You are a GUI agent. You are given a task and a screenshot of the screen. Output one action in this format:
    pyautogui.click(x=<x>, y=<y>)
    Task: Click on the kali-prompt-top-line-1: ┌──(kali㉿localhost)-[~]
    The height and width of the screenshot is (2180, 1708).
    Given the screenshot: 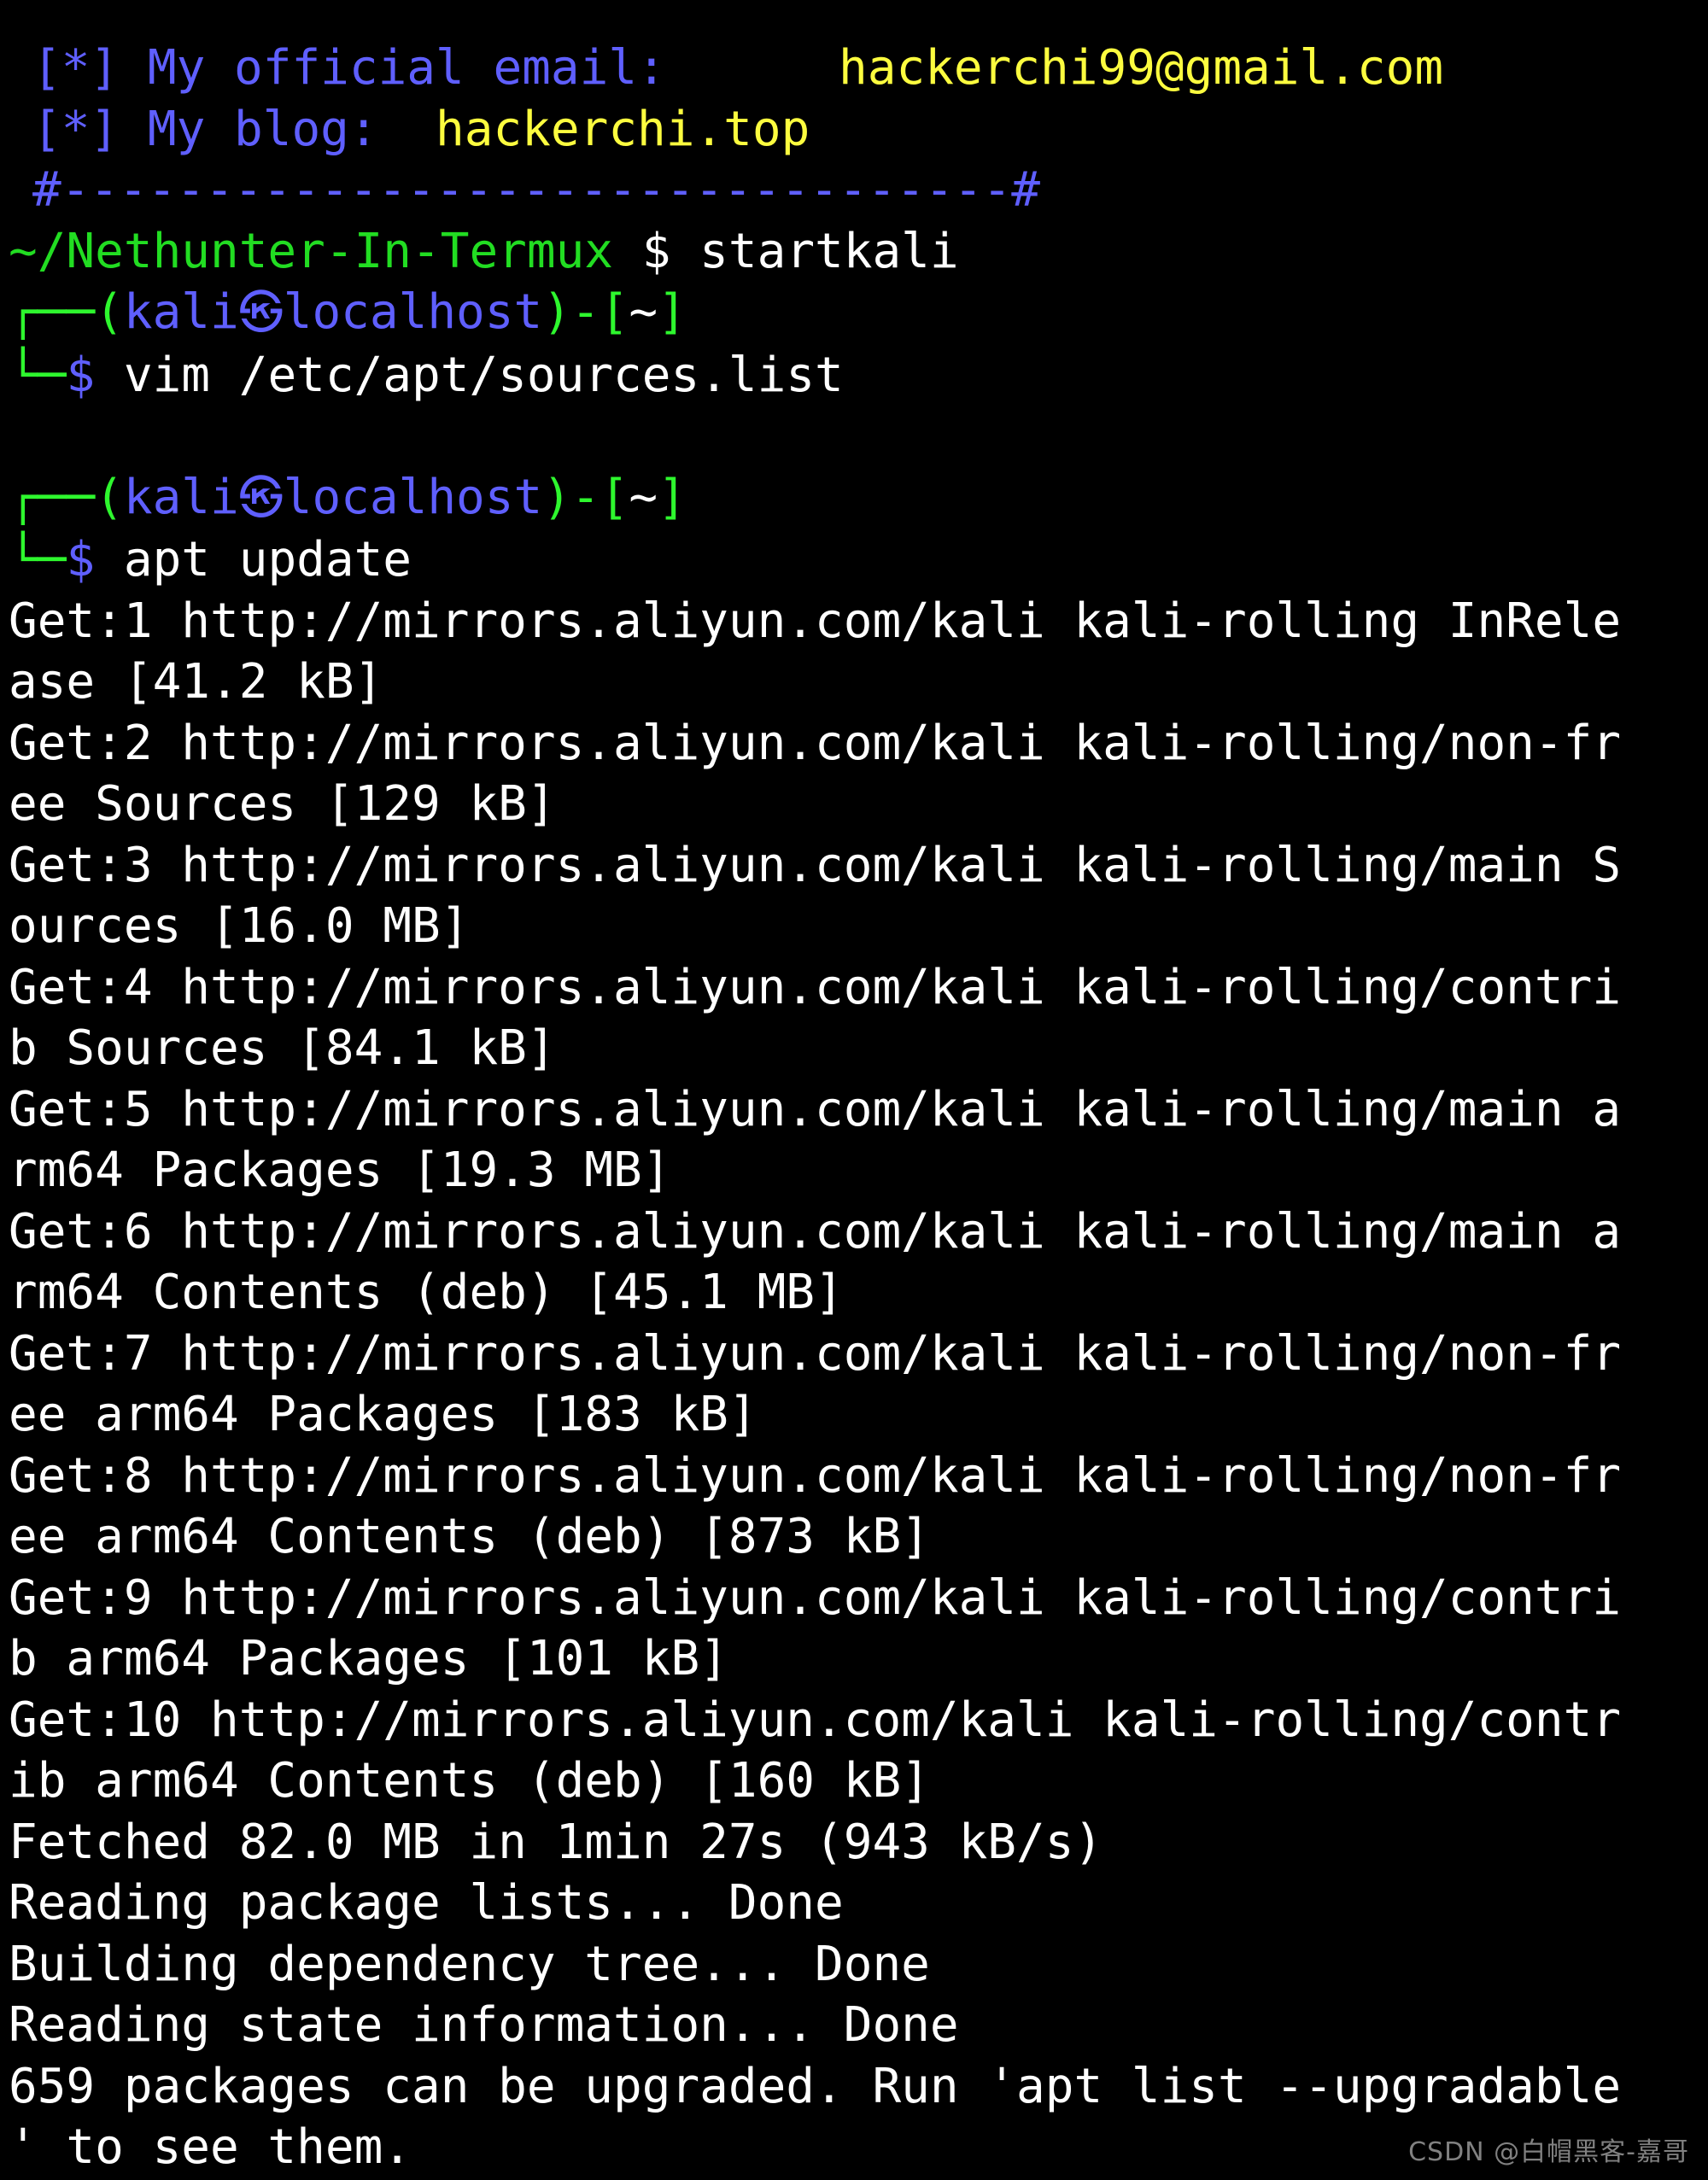 What is the action you would take?
    pyautogui.click(x=854, y=313)
    